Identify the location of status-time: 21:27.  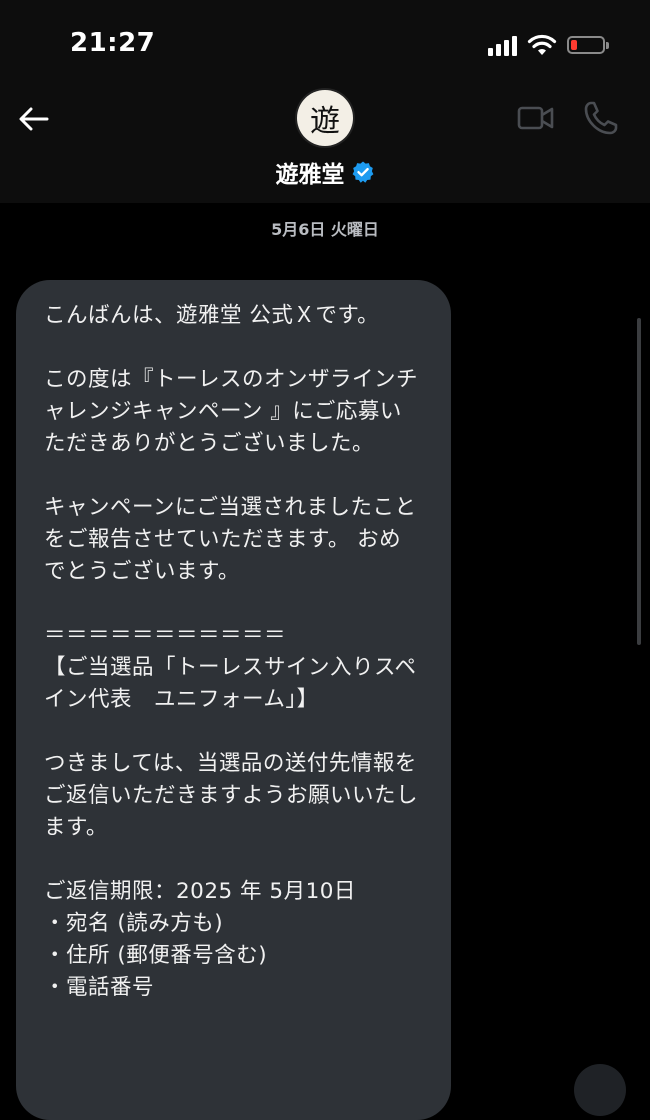
(113, 43).